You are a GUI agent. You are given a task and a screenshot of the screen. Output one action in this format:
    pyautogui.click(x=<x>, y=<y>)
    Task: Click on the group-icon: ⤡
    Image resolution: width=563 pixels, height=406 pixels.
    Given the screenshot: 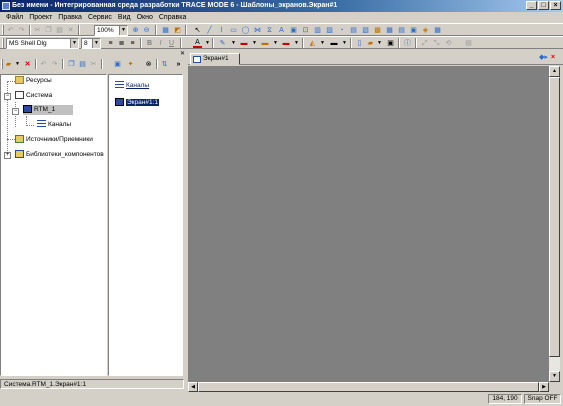 What is the action you would take?
    pyautogui.click(x=436, y=43)
    